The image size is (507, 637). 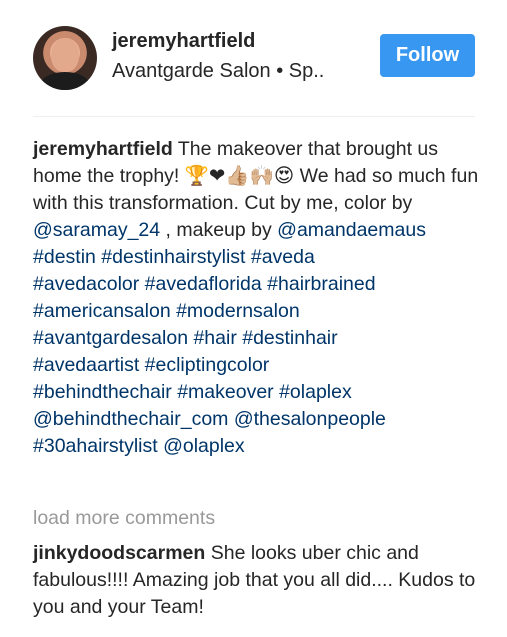 I want to click on caption-mention-saramay: @saramay_24, so click(x=96, y=230).